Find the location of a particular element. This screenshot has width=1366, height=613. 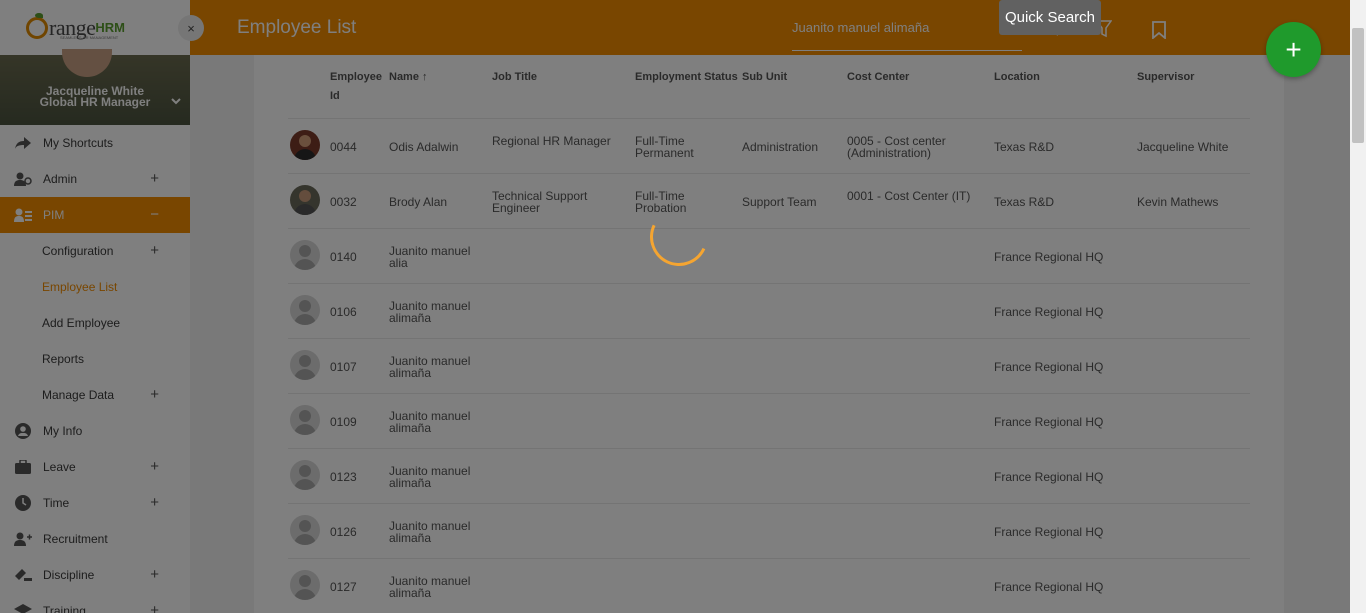

plus-icon: + is located at coordinates (1293, 49).